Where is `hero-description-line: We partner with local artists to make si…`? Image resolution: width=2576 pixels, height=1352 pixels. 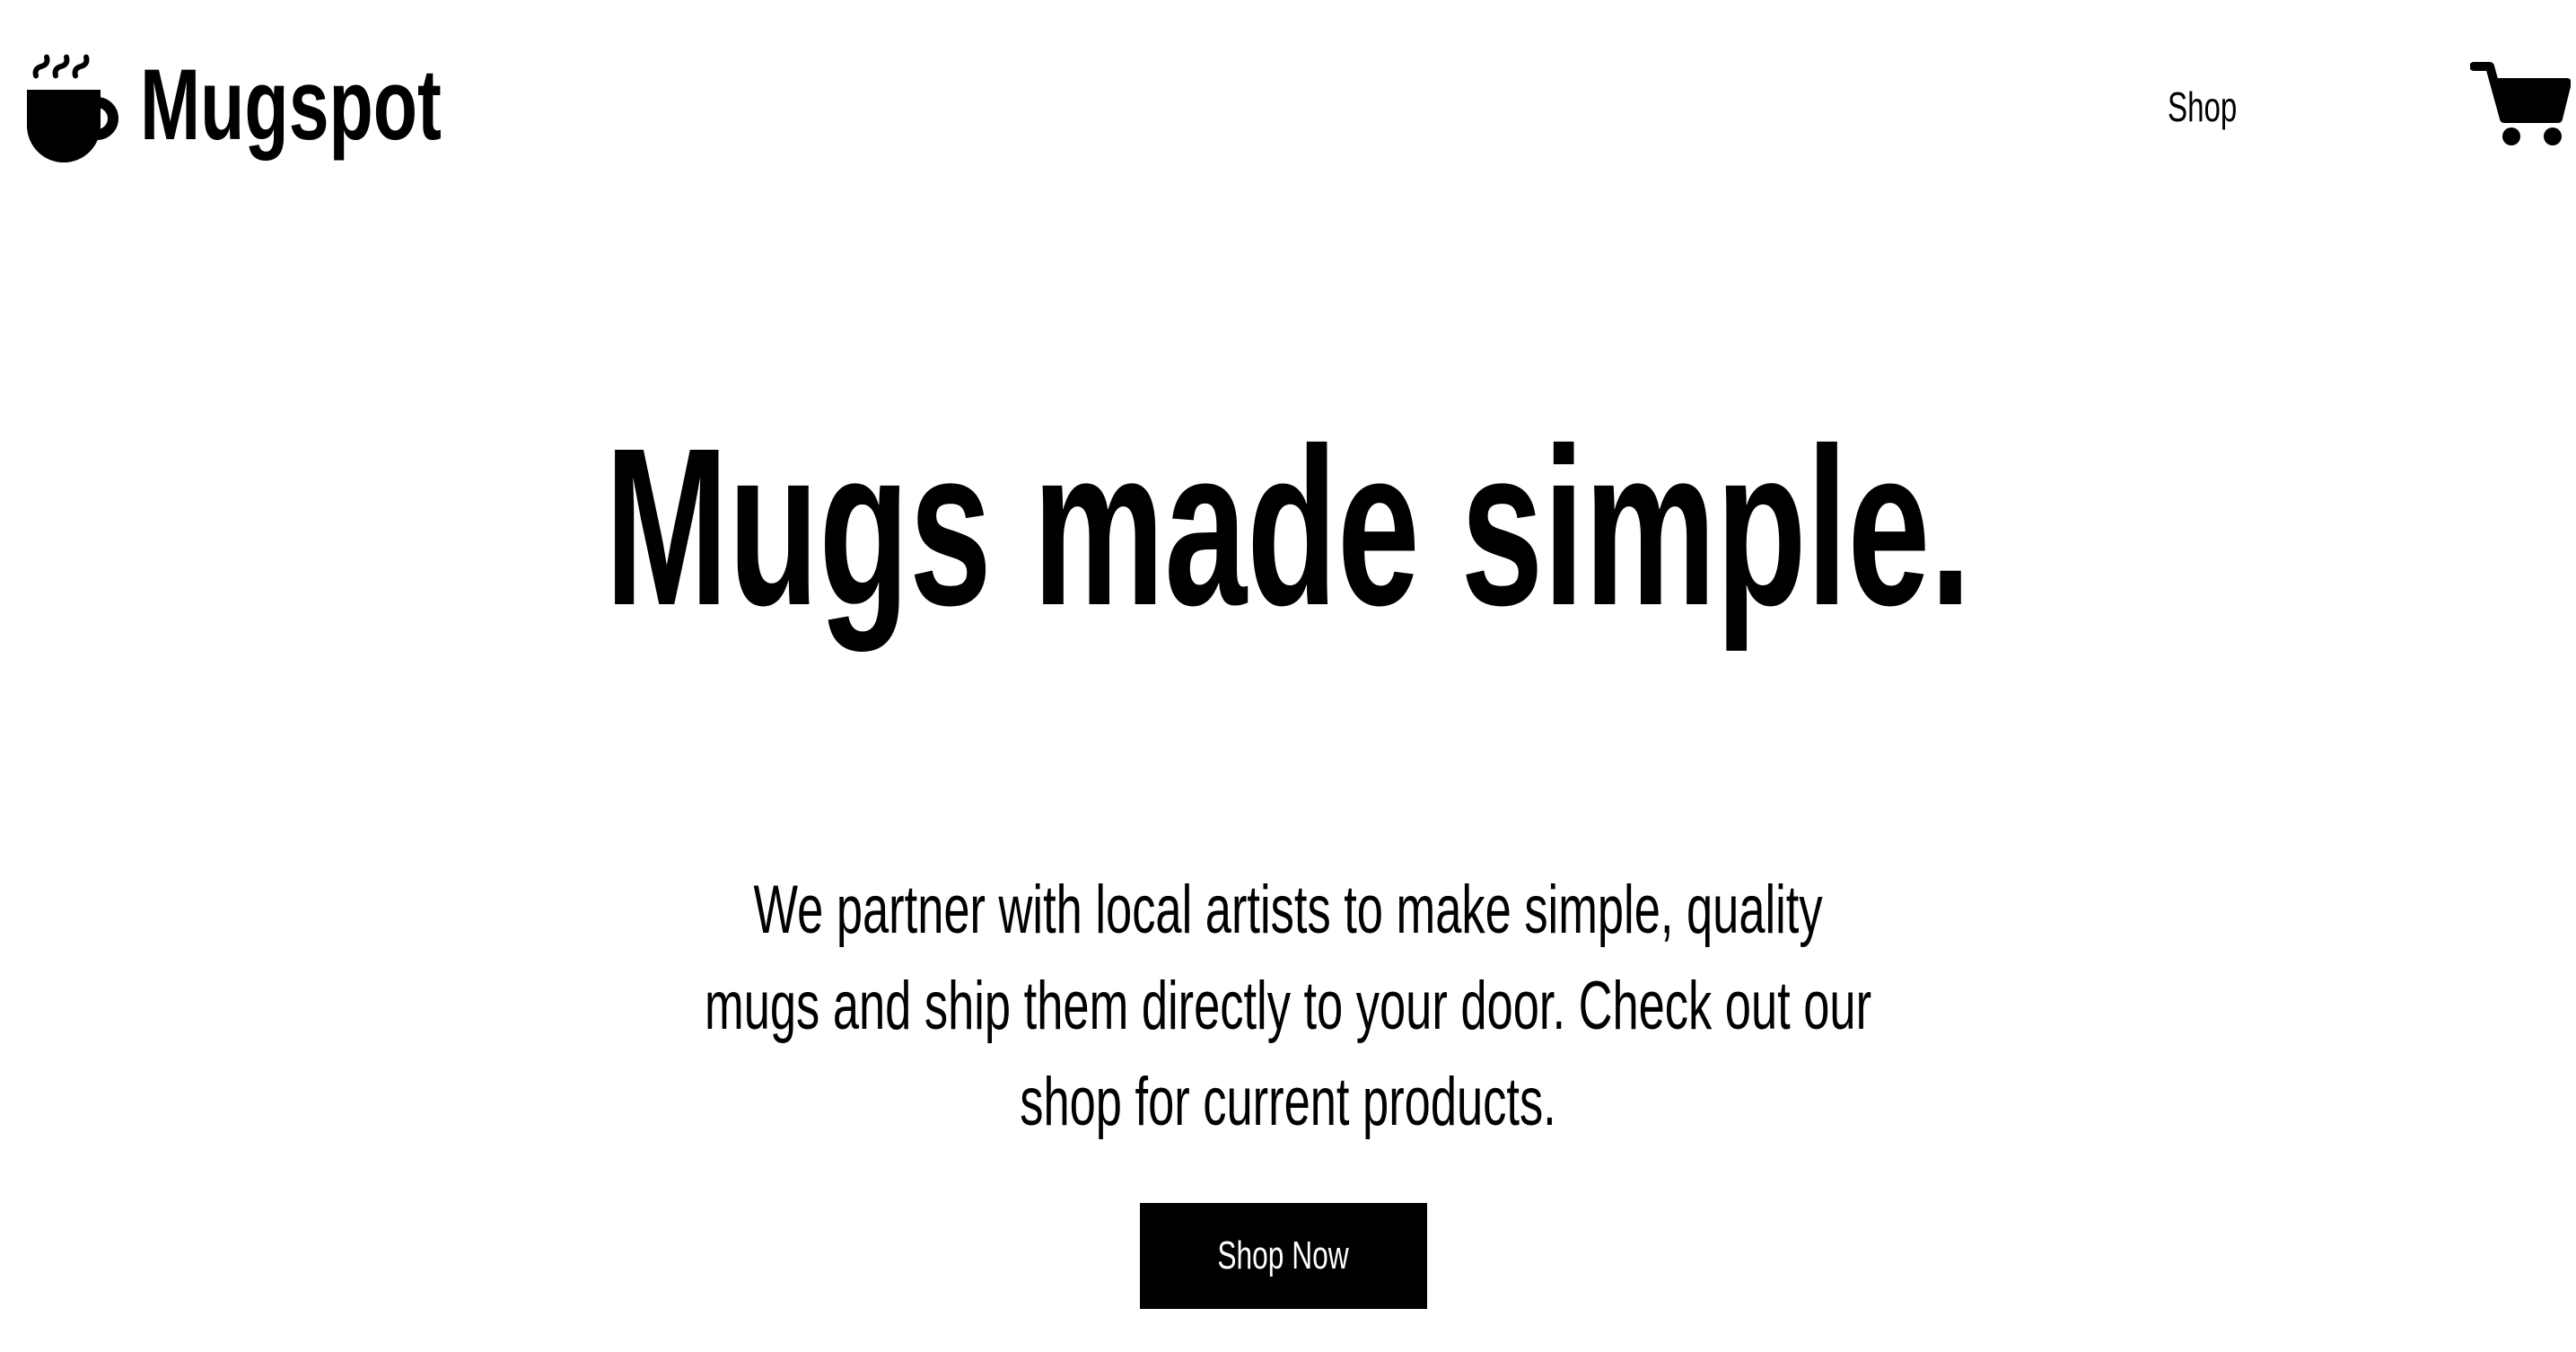
hero-description-line: We partner with local artists to make si… is located at coordinates (1288, 910).